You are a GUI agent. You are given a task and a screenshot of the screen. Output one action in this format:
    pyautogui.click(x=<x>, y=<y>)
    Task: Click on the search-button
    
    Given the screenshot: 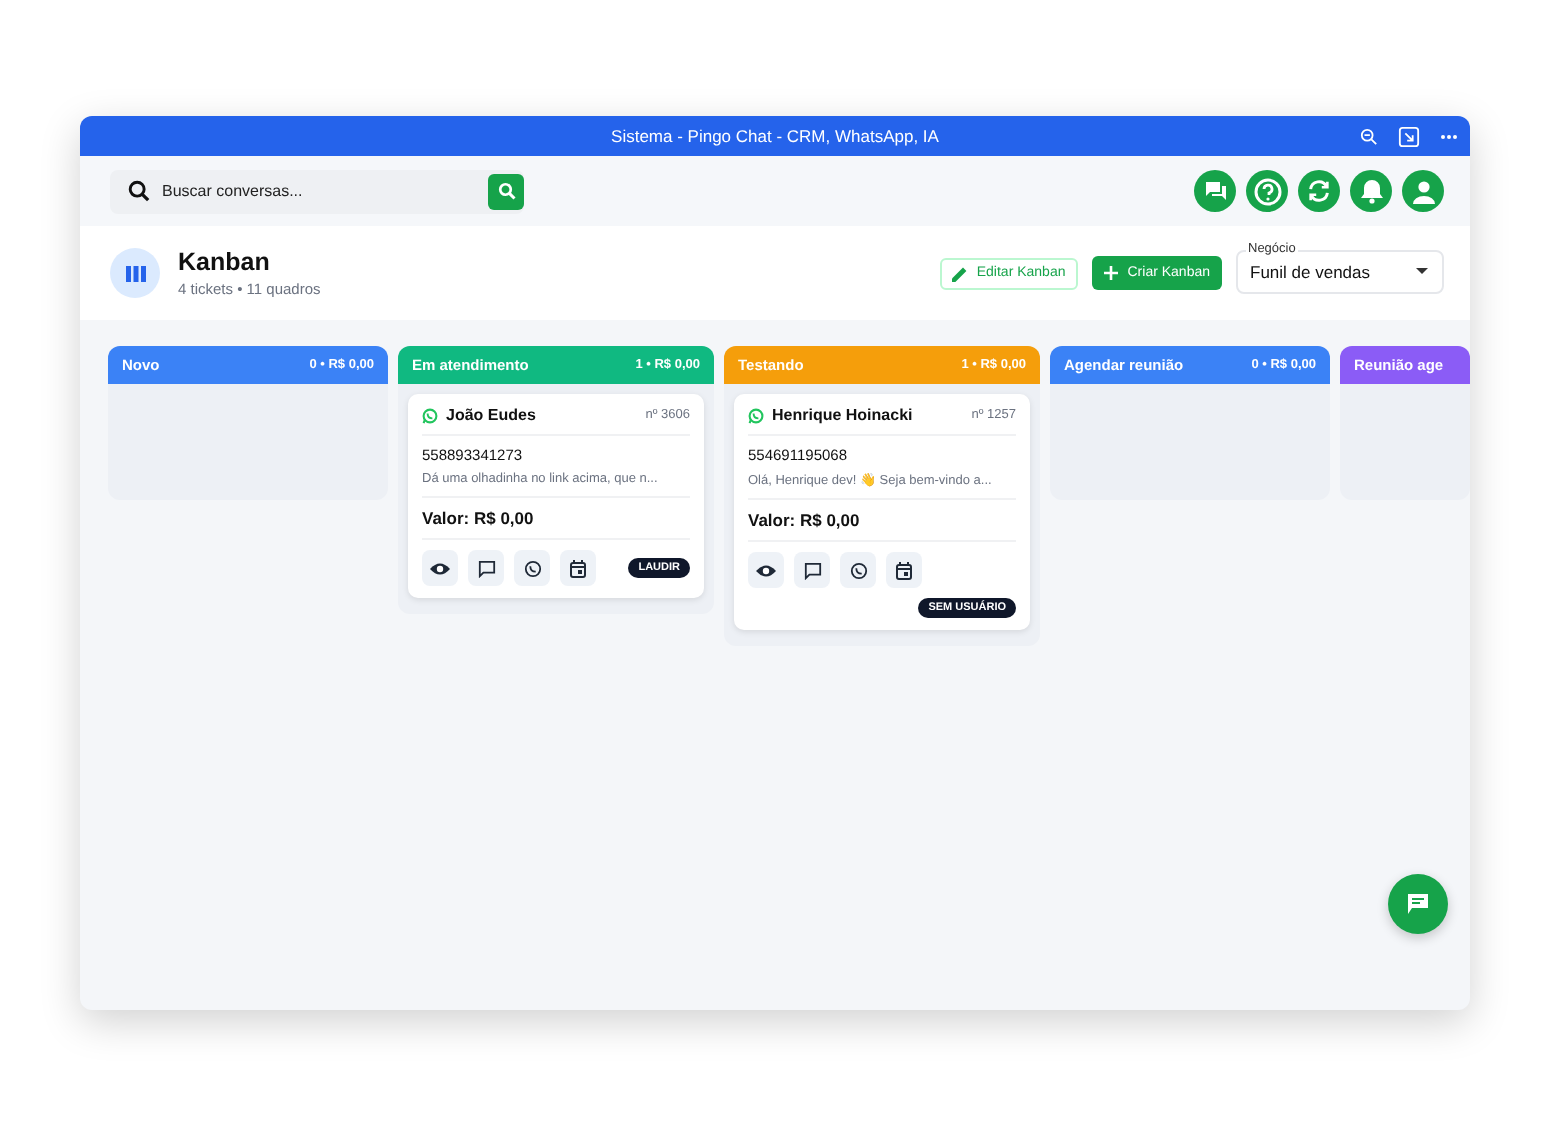 What is the action you would take?
    pyautogui.click(x=506, y=191)
    